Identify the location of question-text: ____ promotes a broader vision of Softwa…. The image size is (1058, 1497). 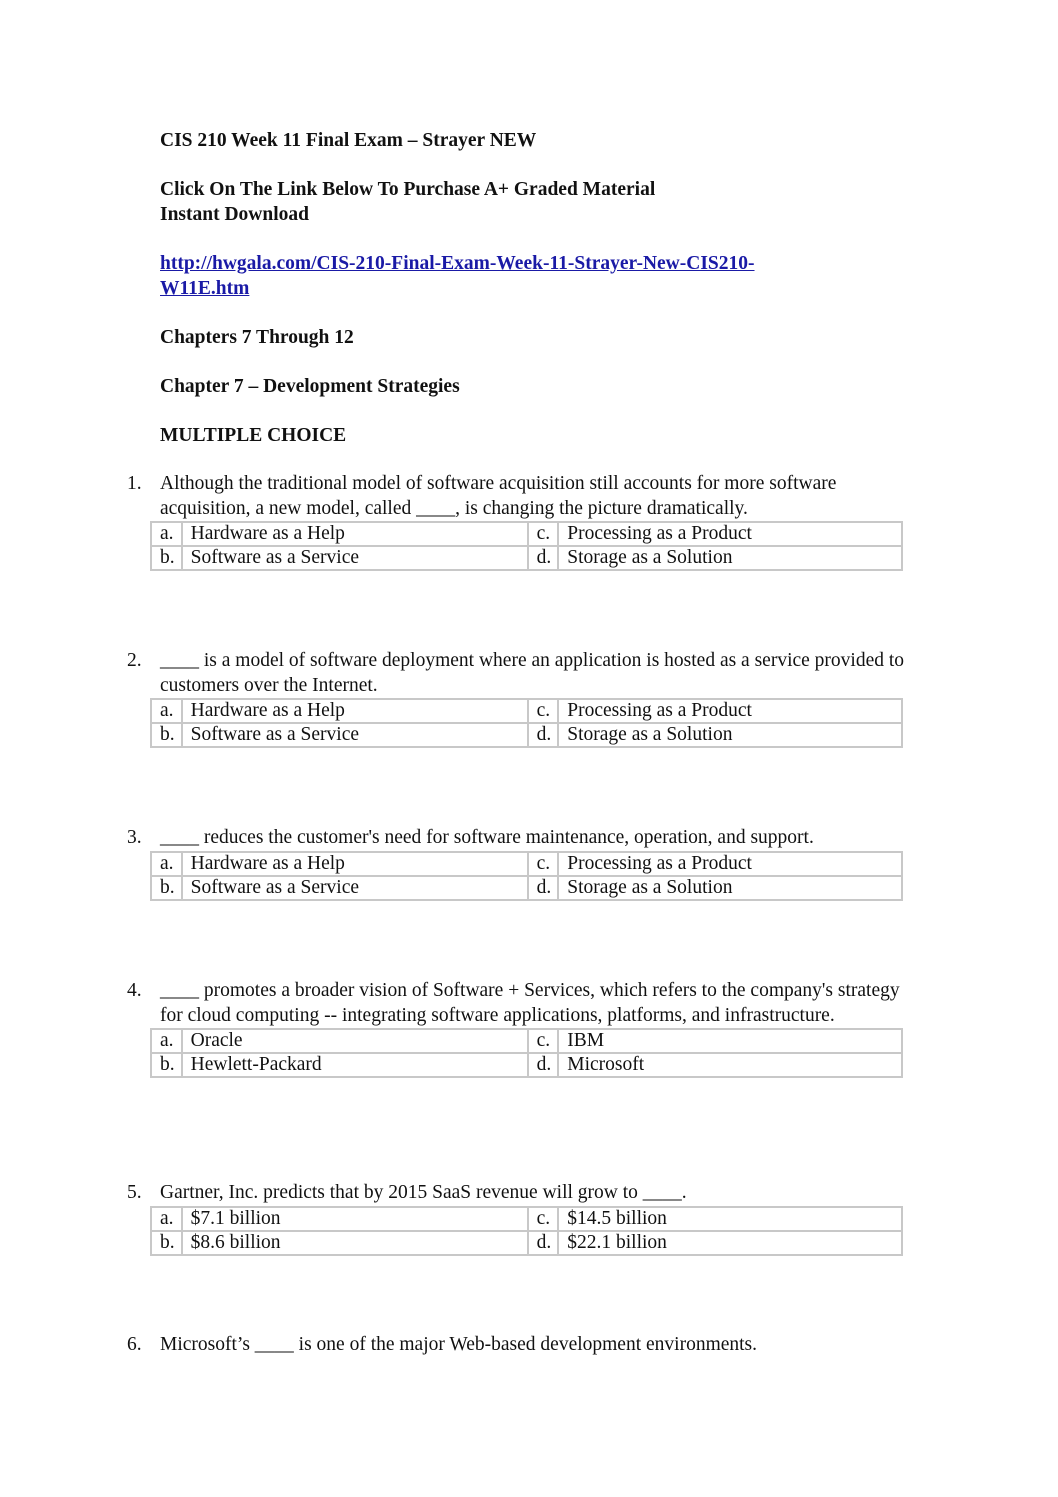
(530, 1003).